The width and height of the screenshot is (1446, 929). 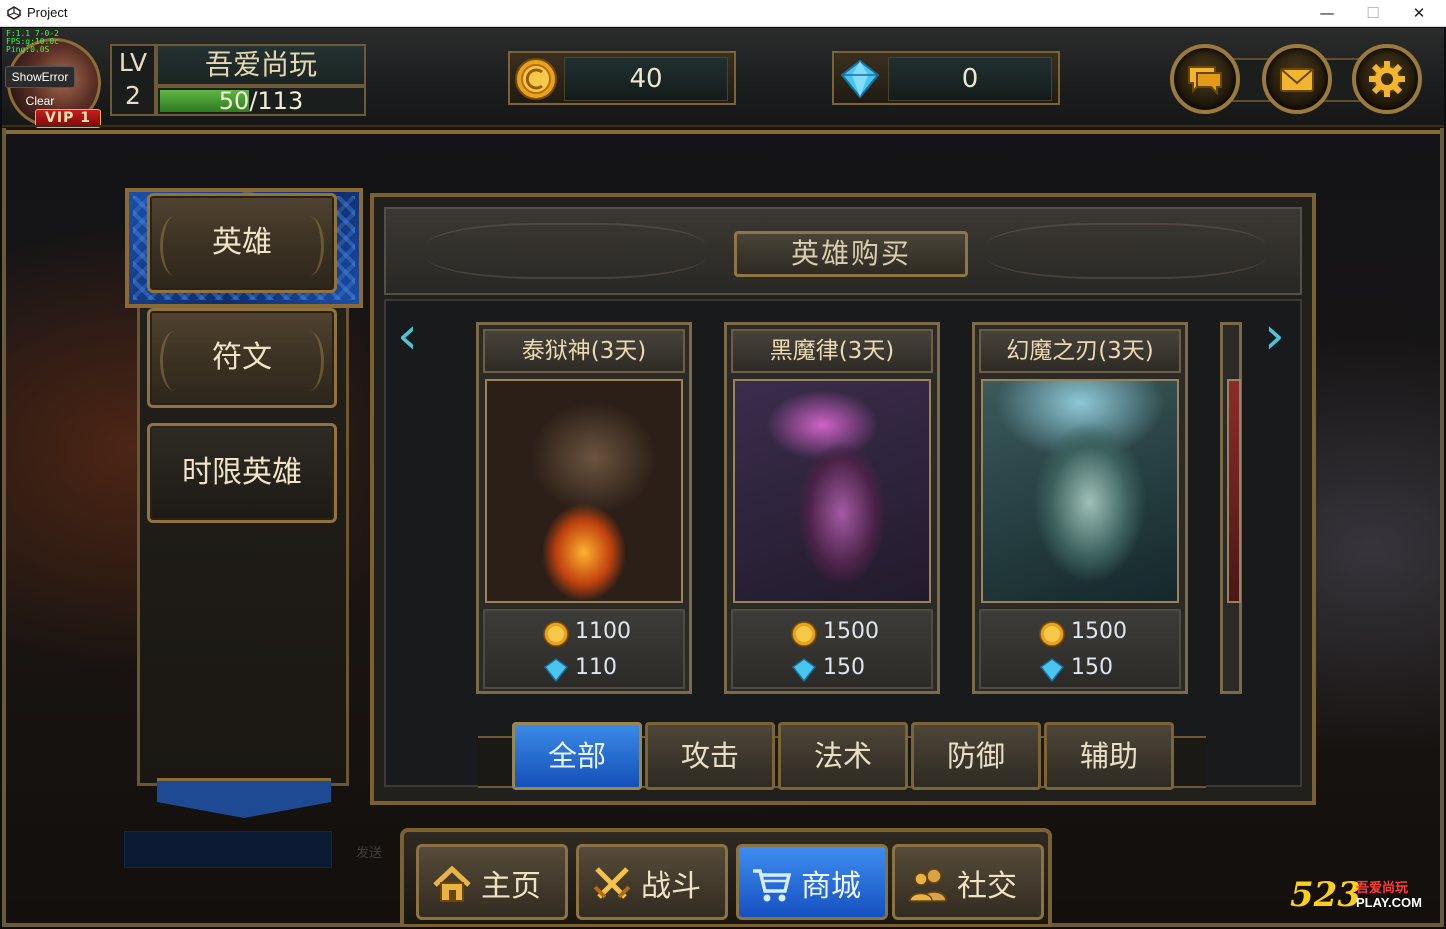 I want to click on chat-send-button: 发送, so click(x=369, y=851).